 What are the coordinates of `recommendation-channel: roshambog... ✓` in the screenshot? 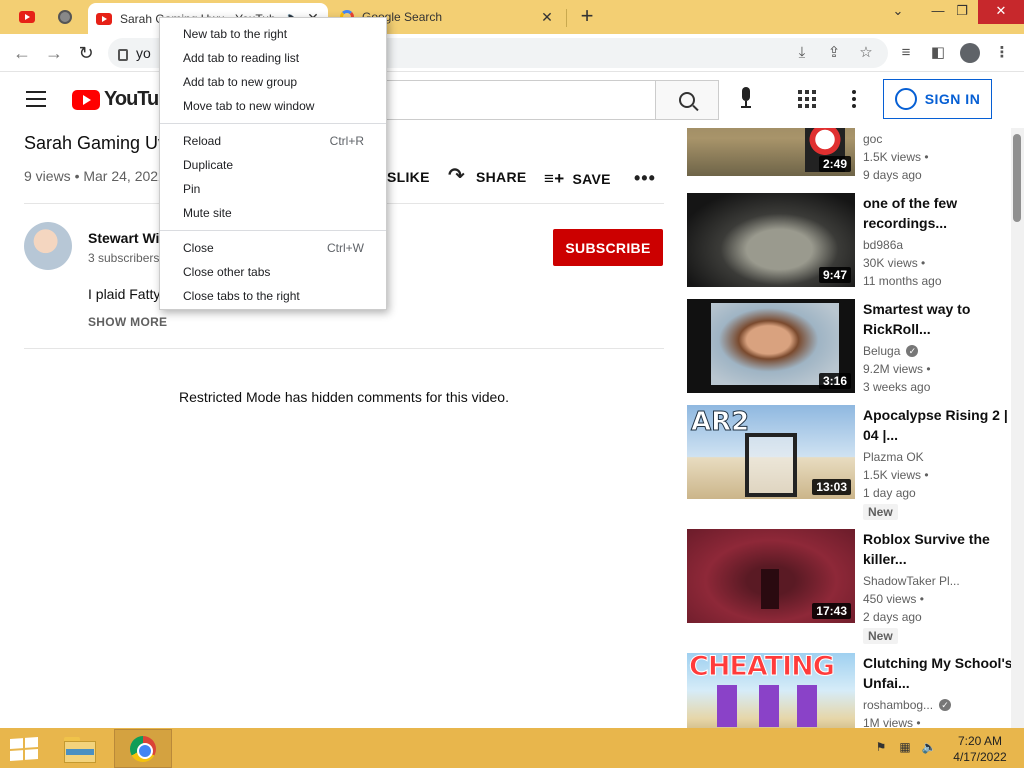 It's located at (907, 705).